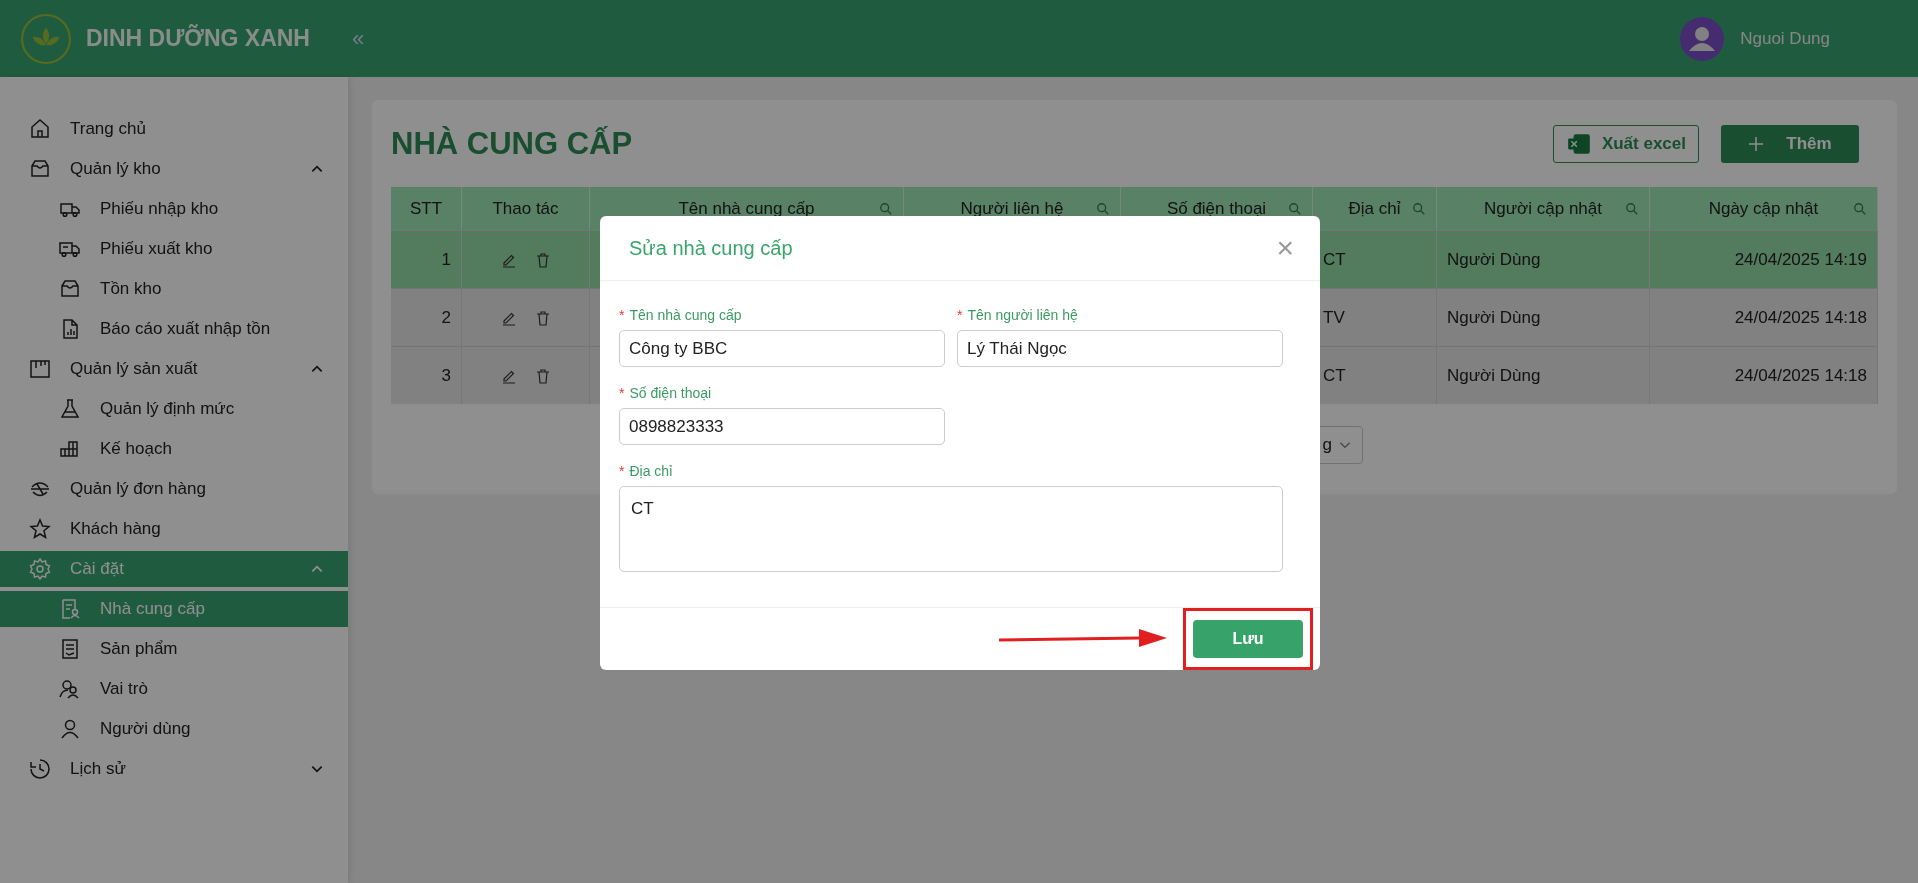 This screenshot has width=1918, height=883. I want to click on field-label: * Tên nhà cung cấp, so click(681, 315).